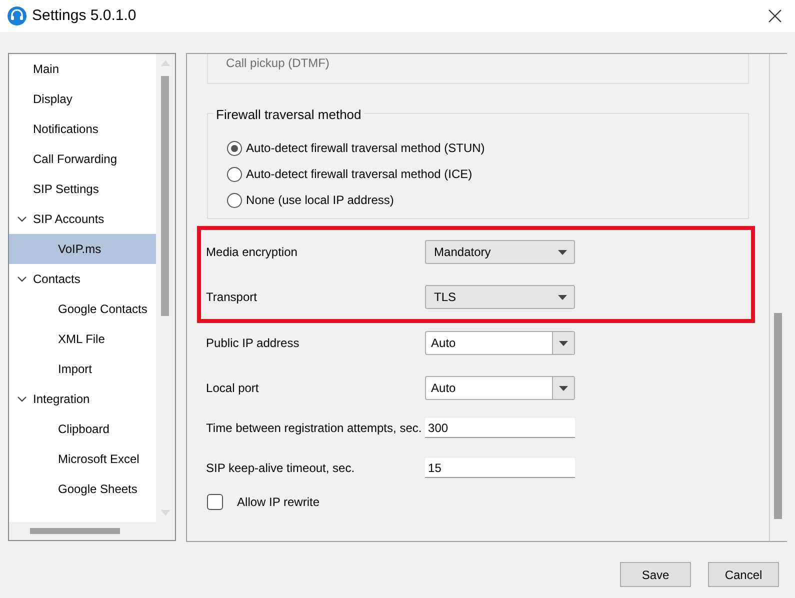  Describe the element at coordinates (500, 252) in the screenshot. I see `dropdown: Mandatory` at that location.